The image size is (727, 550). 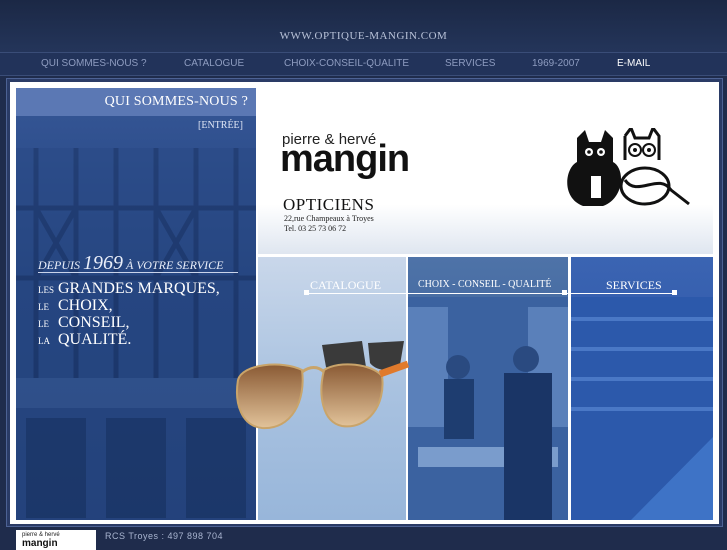 What do you see at coordinates (363, 26) in the screenshot?
I see `top-bar: WWW.OPTIQUE-MANGIN.COM` at bounding box center [363, 26].